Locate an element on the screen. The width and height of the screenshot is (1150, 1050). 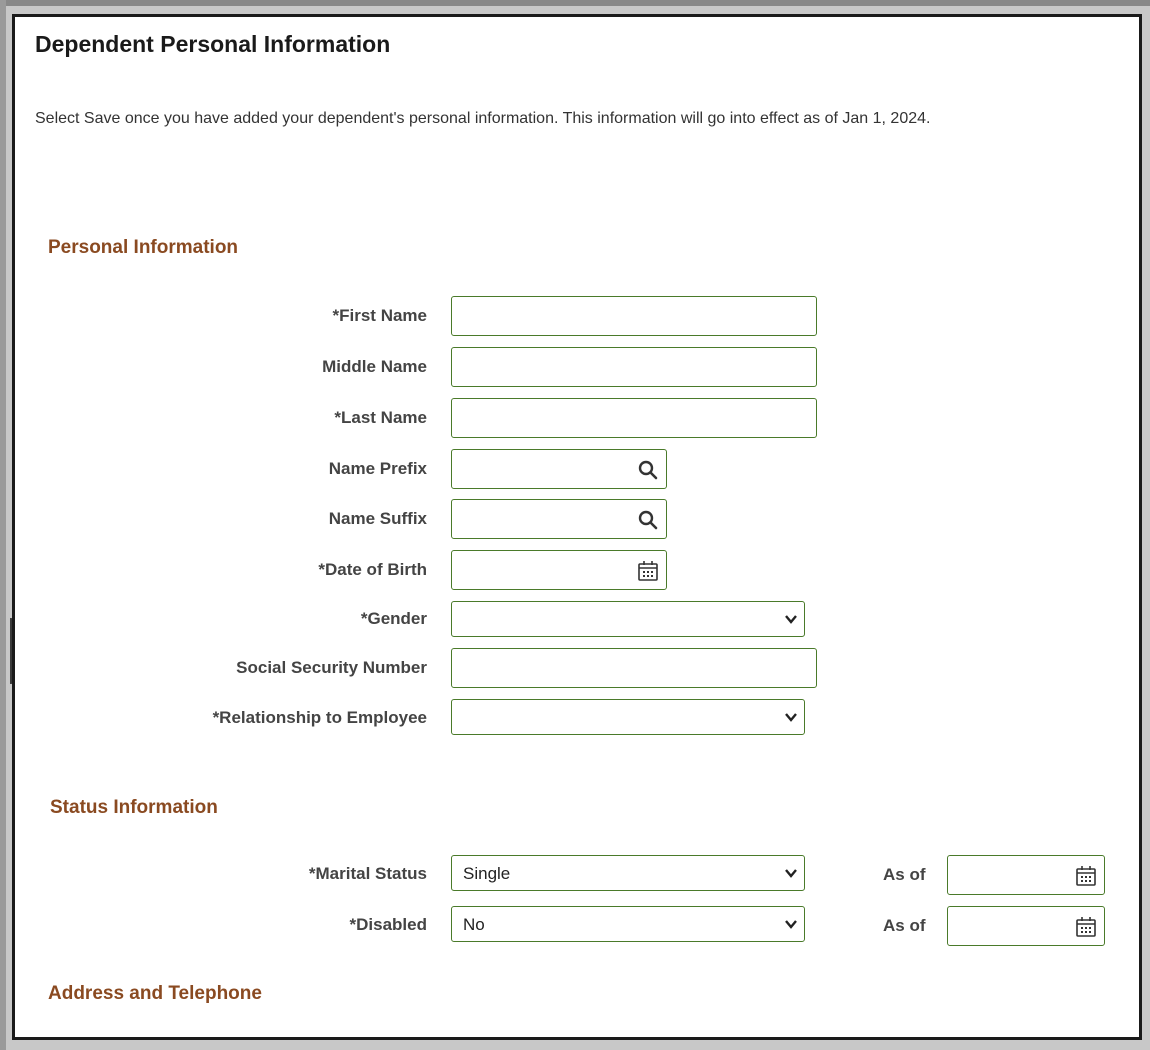
address-telephone-heading: Address and Telephone is located at coordinates (155, 993).